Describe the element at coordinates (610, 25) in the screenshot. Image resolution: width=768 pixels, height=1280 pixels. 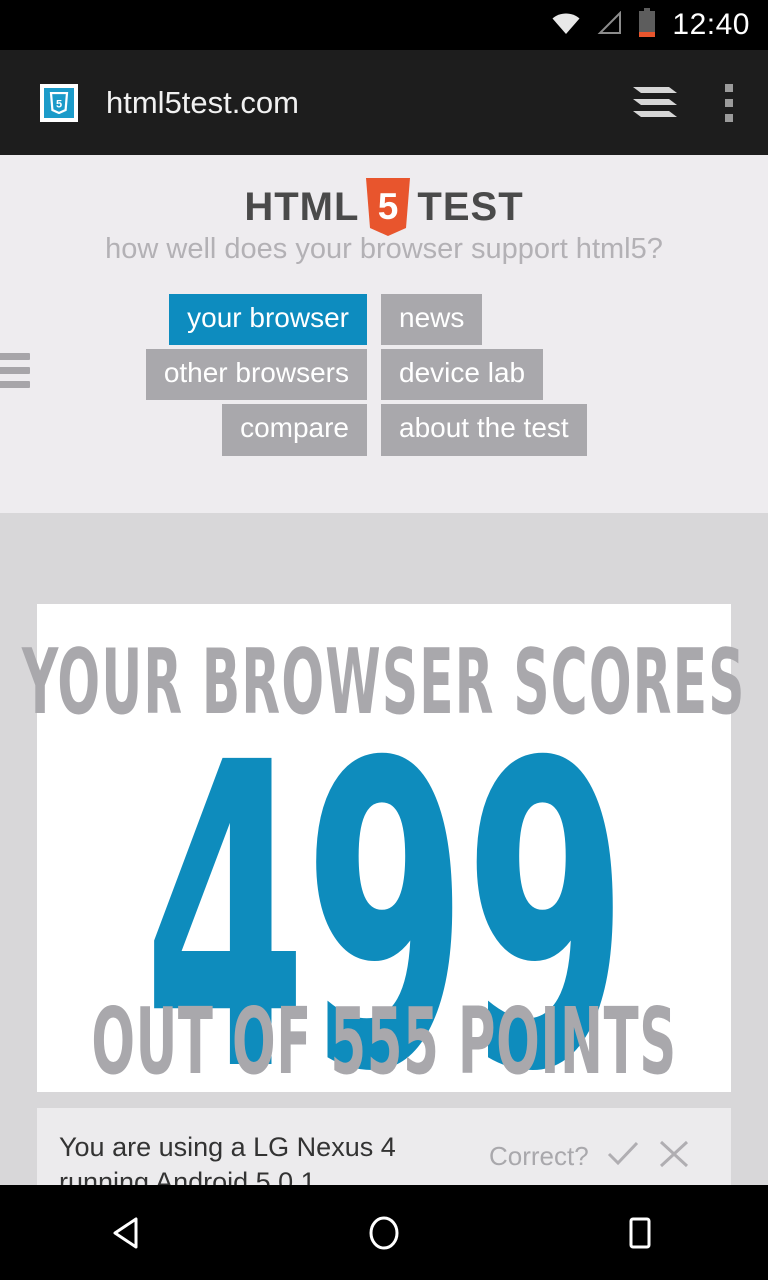
I see `cell-signal-icon` at that location.